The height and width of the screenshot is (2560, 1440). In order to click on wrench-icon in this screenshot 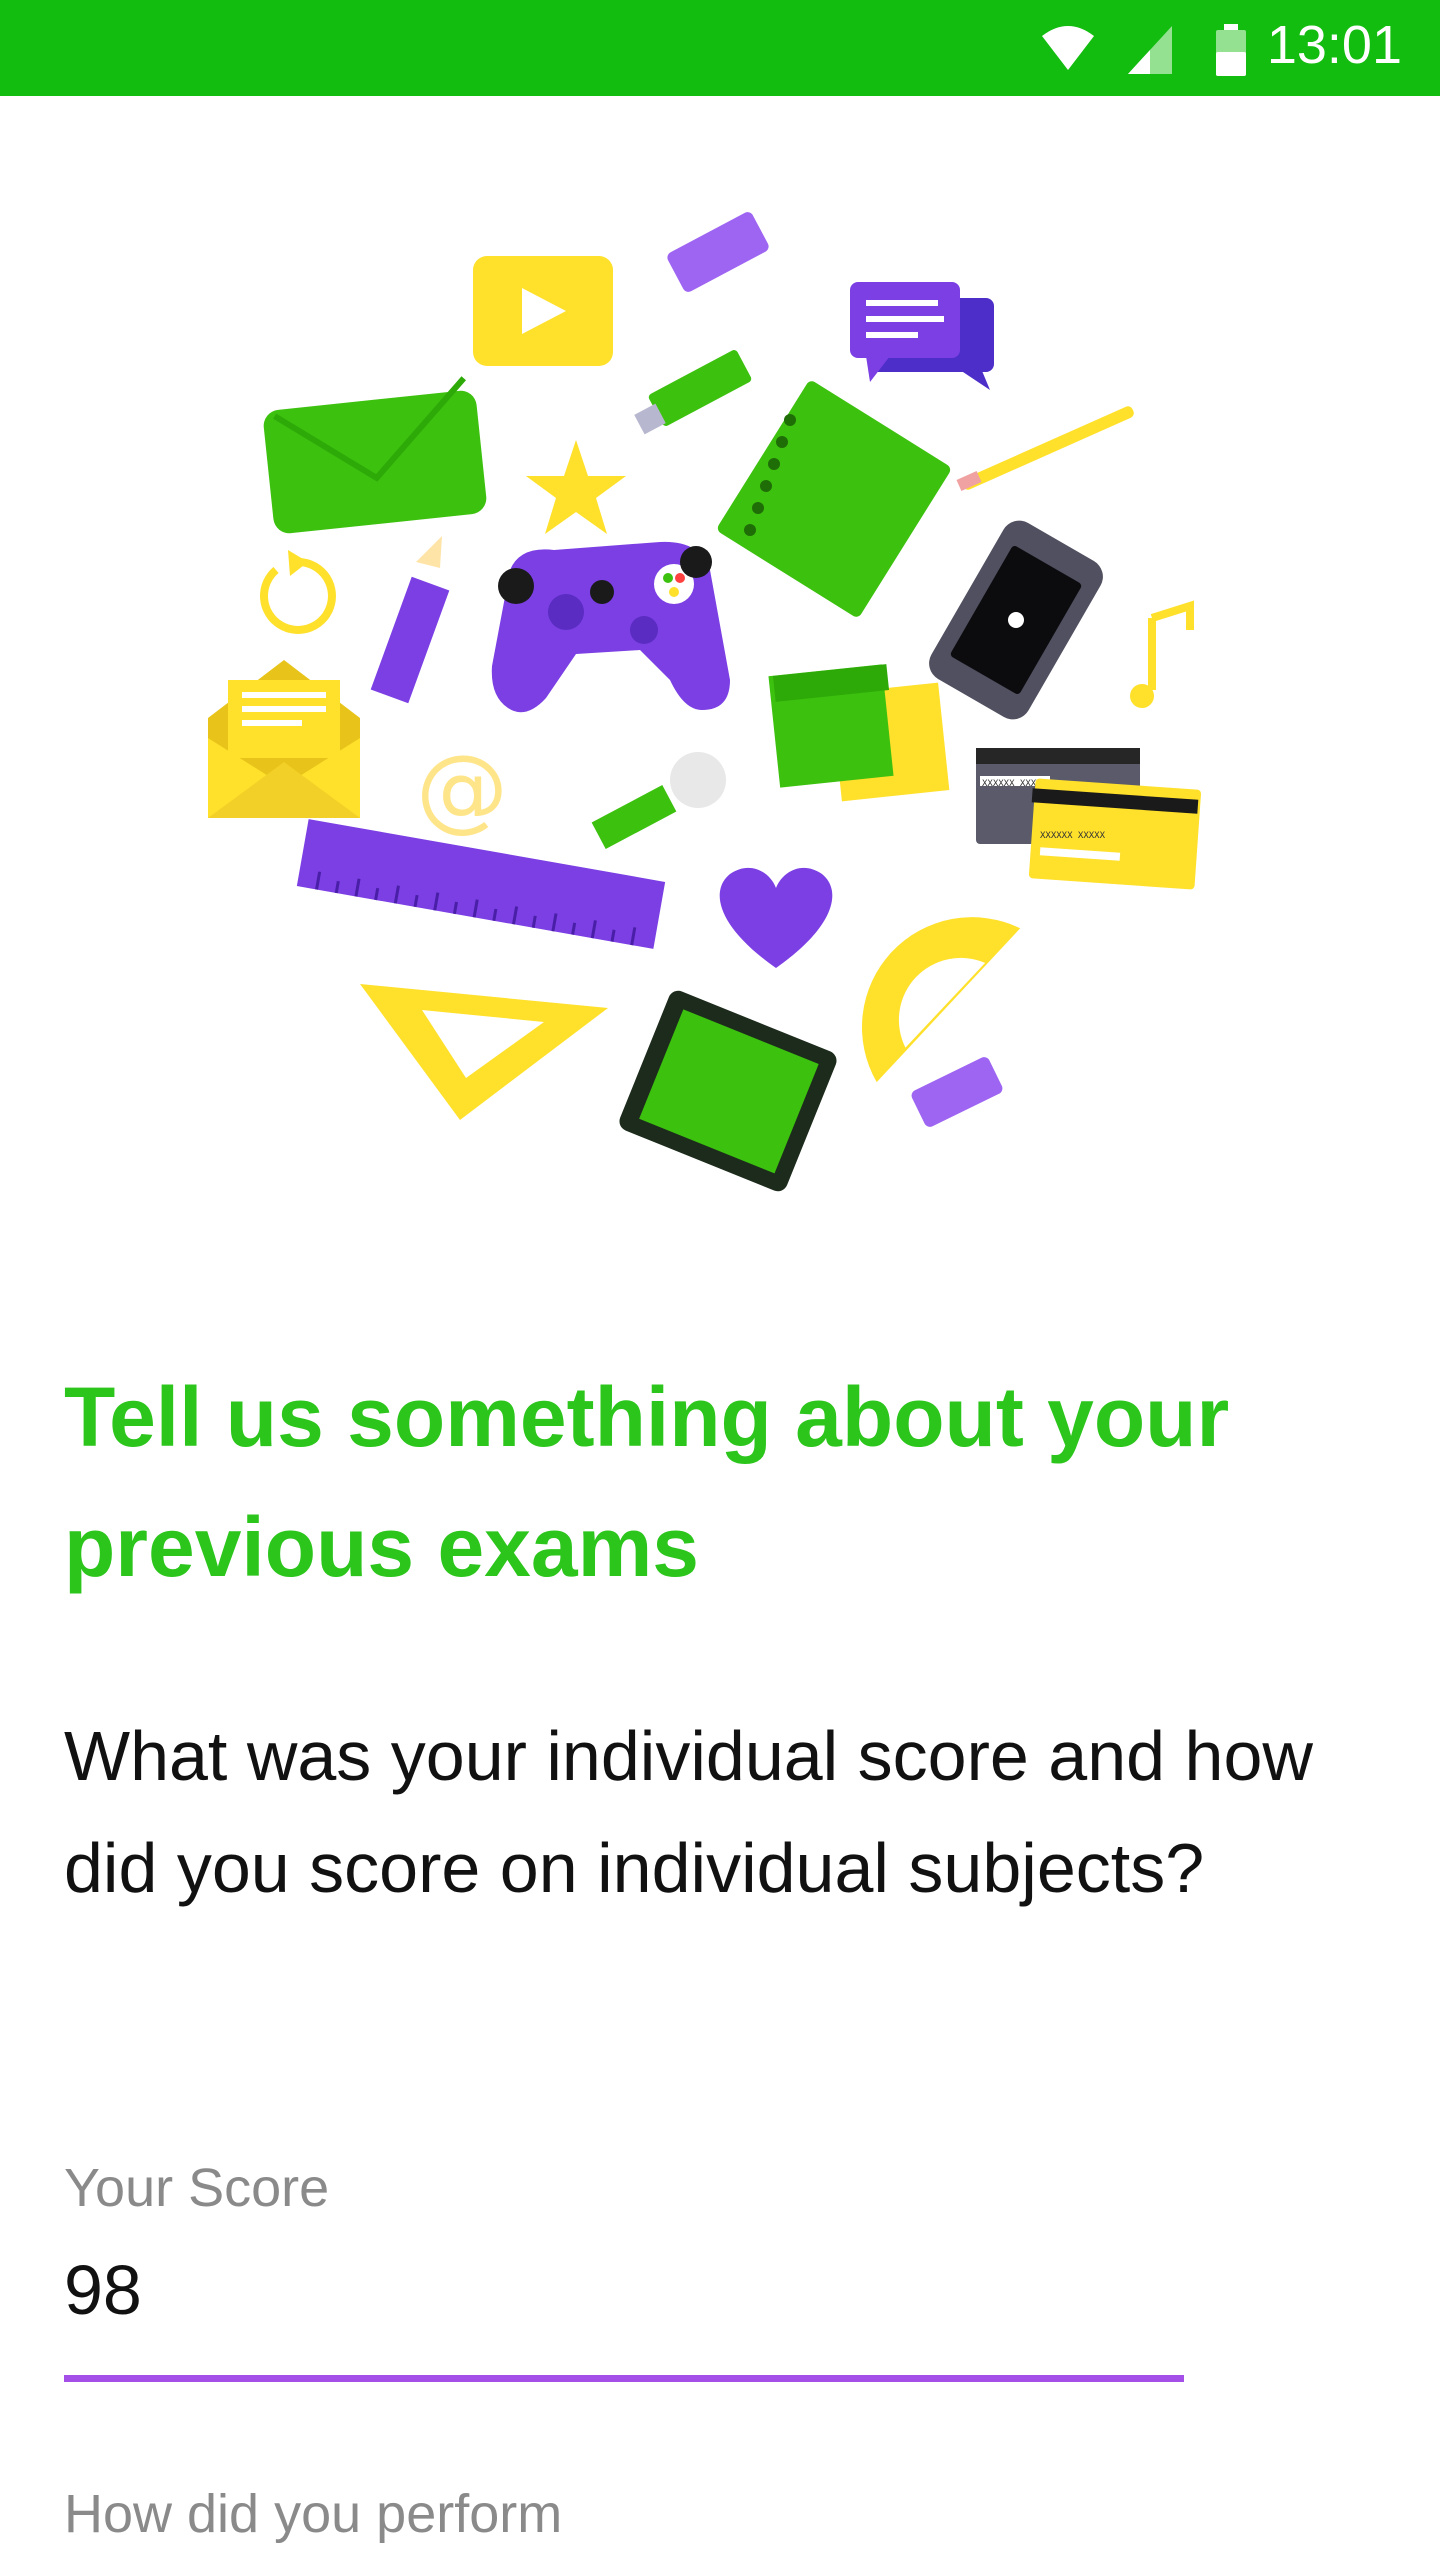, I will do `click(658, 801)`.